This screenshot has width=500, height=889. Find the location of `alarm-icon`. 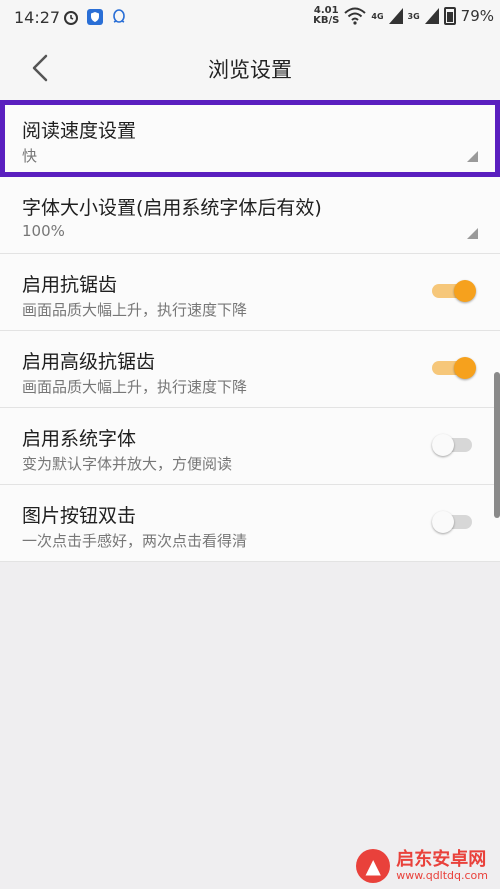

alarm-icon is located at coordinates (71, 18).